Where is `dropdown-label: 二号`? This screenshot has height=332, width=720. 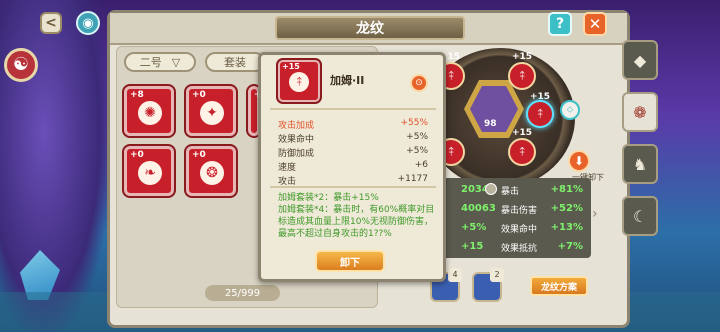 dropdown-label: 二号 is located at coordinates (150, 62).